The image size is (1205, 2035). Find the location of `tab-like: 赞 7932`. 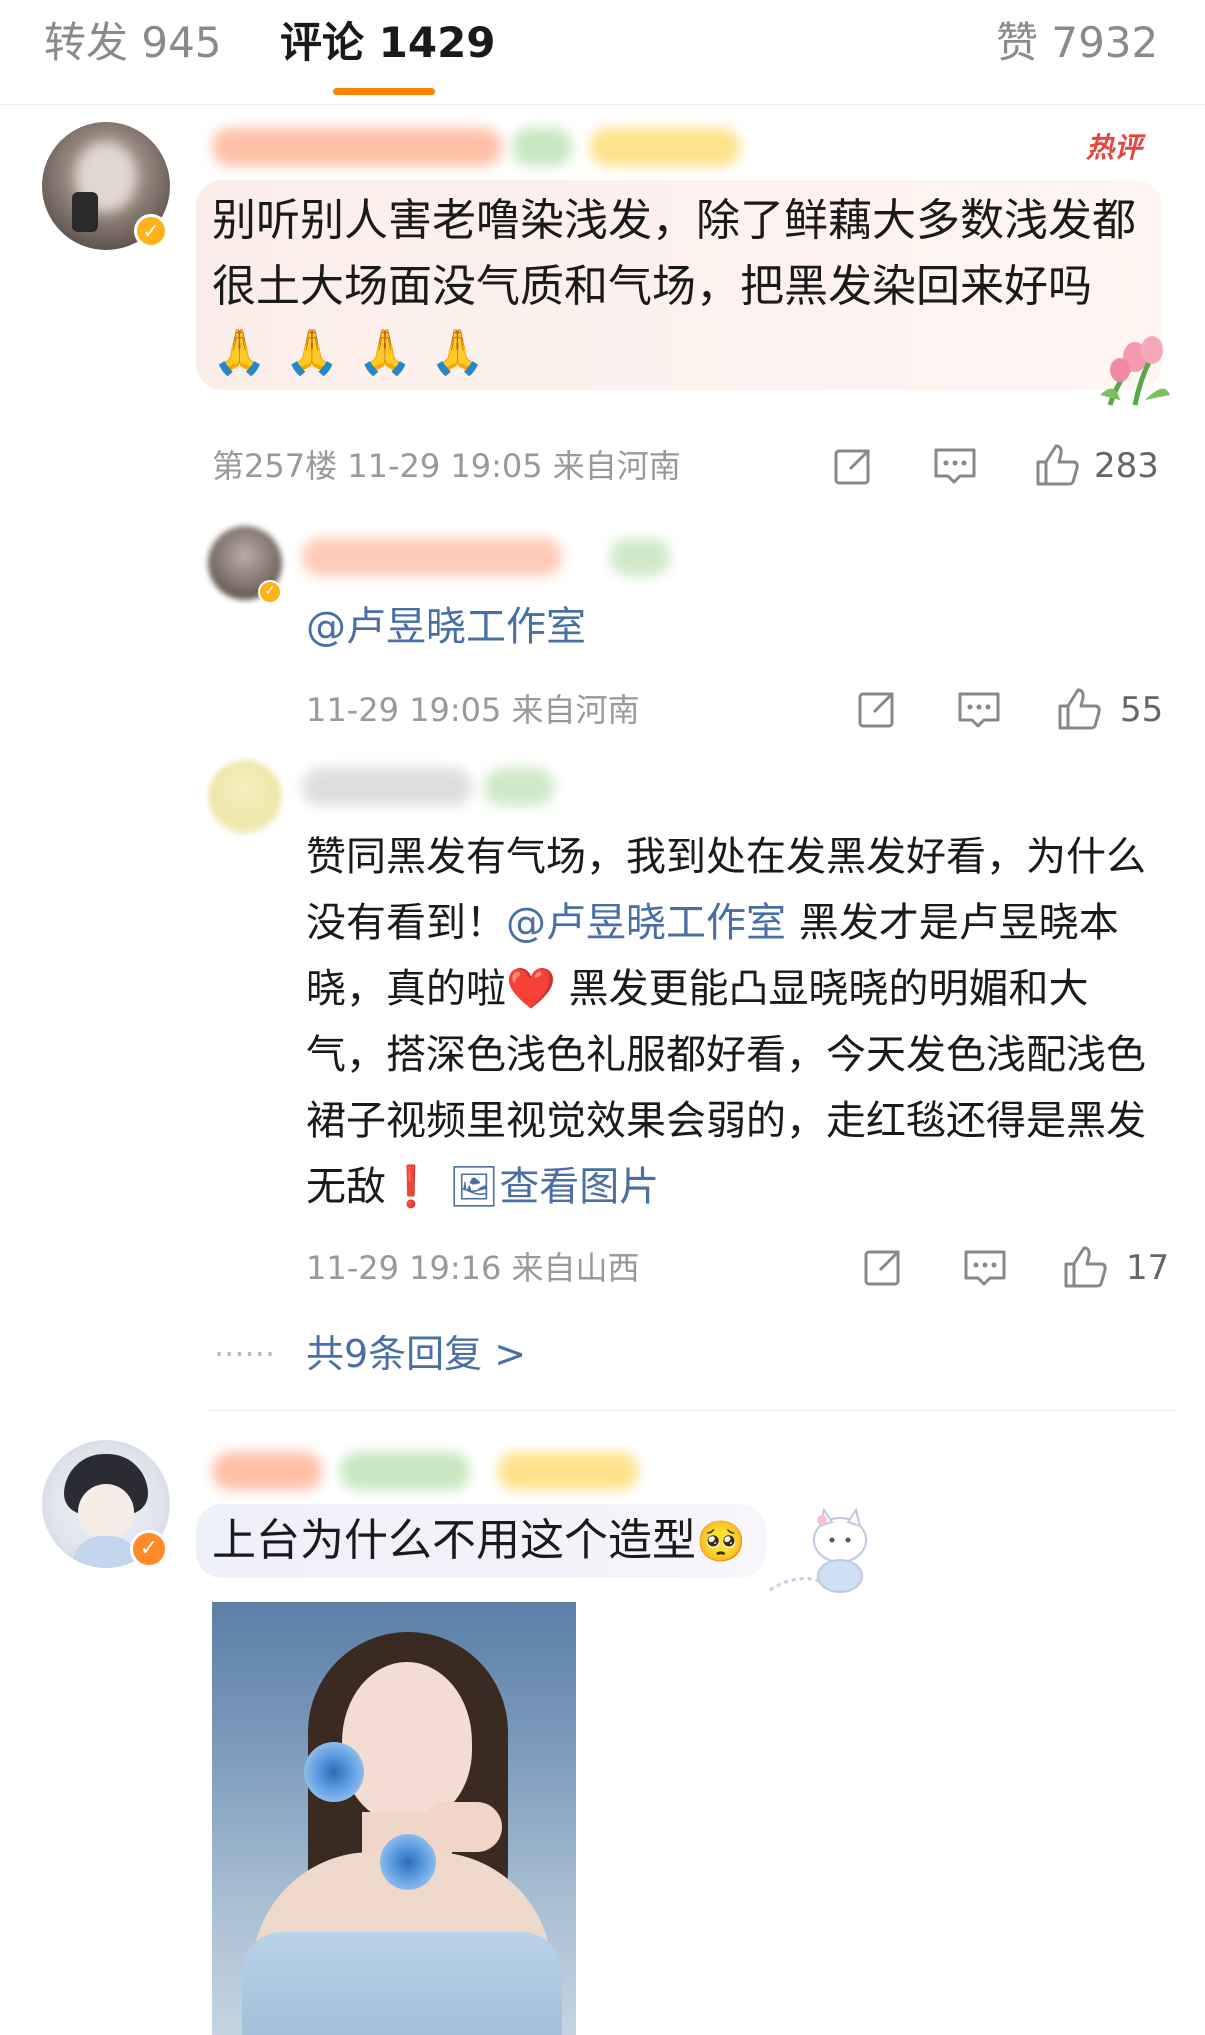

tab-like: 赞 7932 is located at coordinates (1077, 43).